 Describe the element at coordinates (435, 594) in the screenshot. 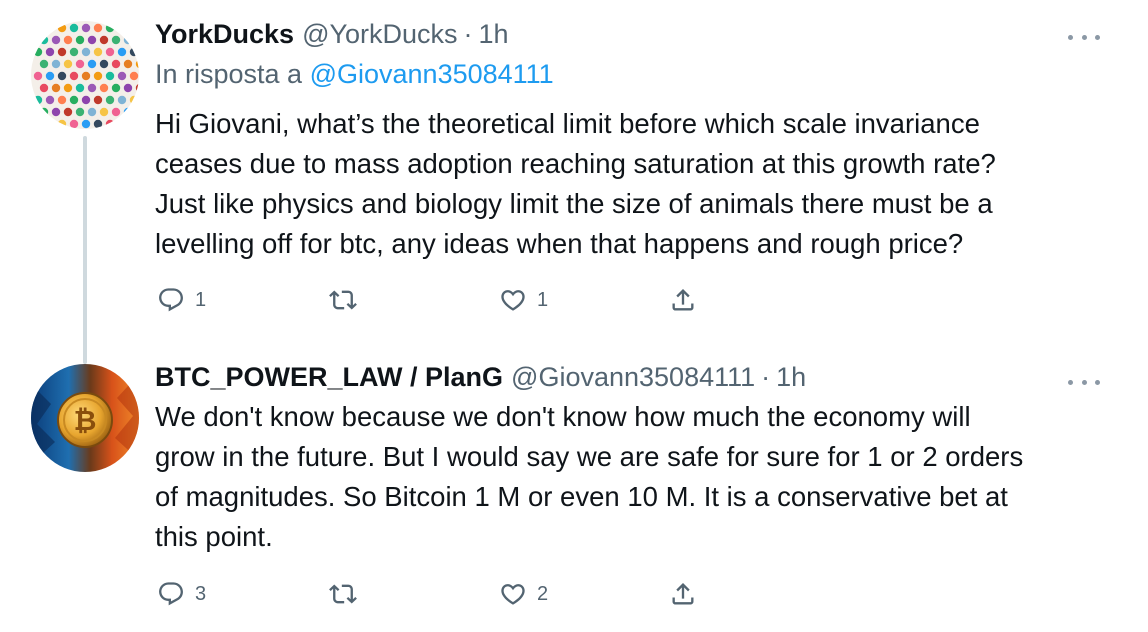

I see `tweet-actions: 3 2` at that location.